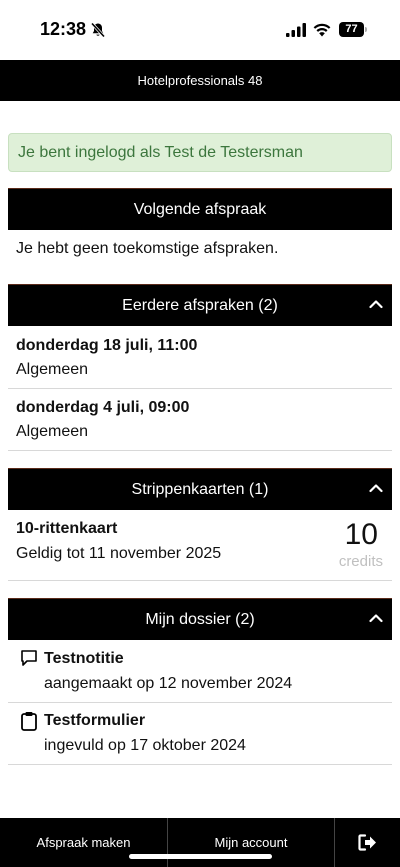  I want to click on section-title-upcoming: Volgende afspraak, so click(200, 209).